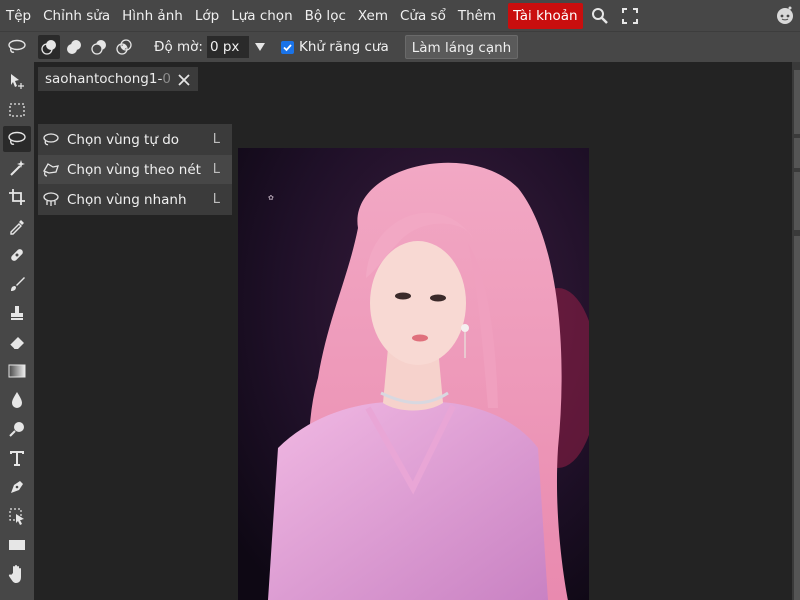 This screenshot has height=600, width=800. Describe the element at coordinates (17, 516) in the screenshot. I see `path-select-icon` at that location.